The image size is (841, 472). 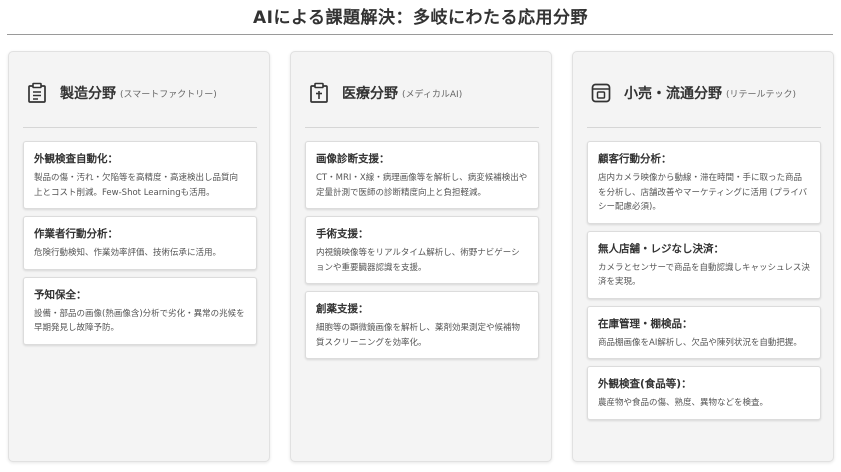 I want to click on retail-icon, so click(x=601, y=93).